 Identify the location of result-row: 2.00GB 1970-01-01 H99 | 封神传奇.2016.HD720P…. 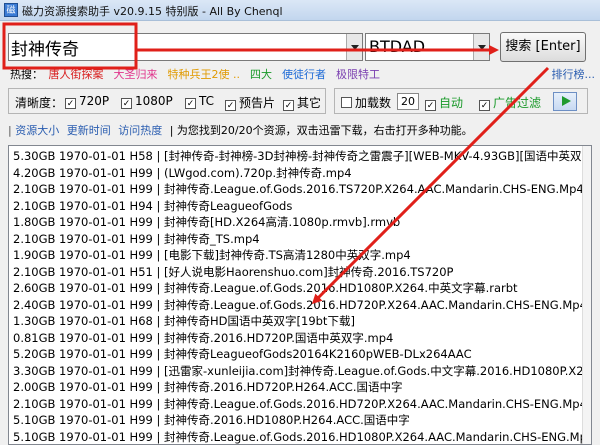
(207, 387).